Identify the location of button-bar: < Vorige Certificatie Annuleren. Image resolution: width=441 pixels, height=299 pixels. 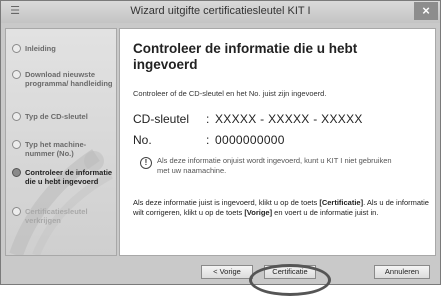
(220, 271).